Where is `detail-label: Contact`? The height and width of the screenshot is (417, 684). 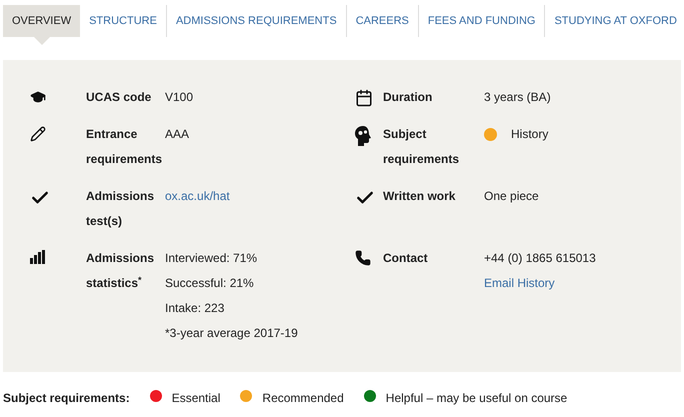
detail-label: Contact is located at coordinates (406, 258).